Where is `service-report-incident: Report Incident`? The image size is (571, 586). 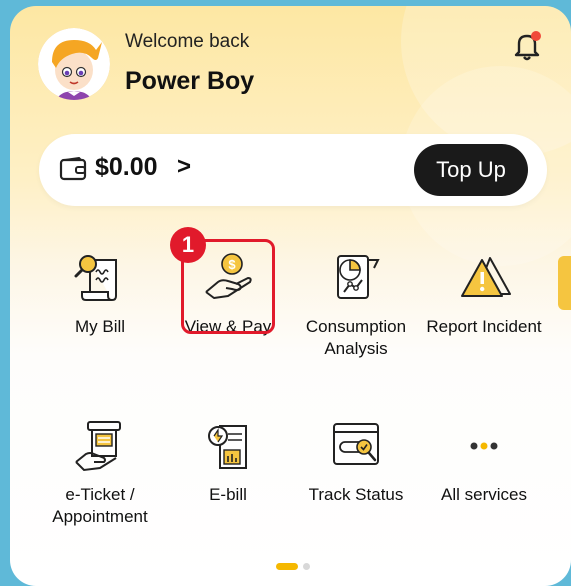 service-report-incident: Report Incident is located at coordinates (484, 293).